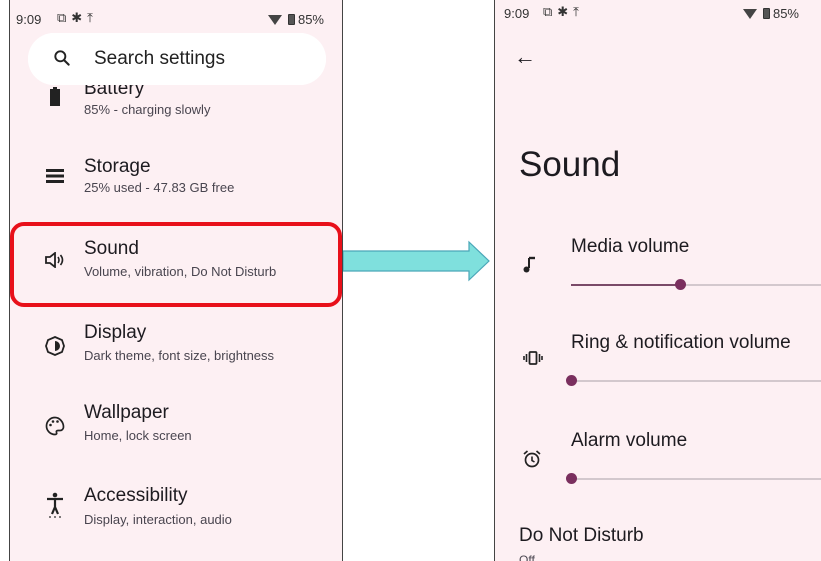 Image resolution: width=821 pixels, height=561 pixels. Describe the element at coordinates (55, 505) in the screenshot. I see `accessibility-icon` at that location.